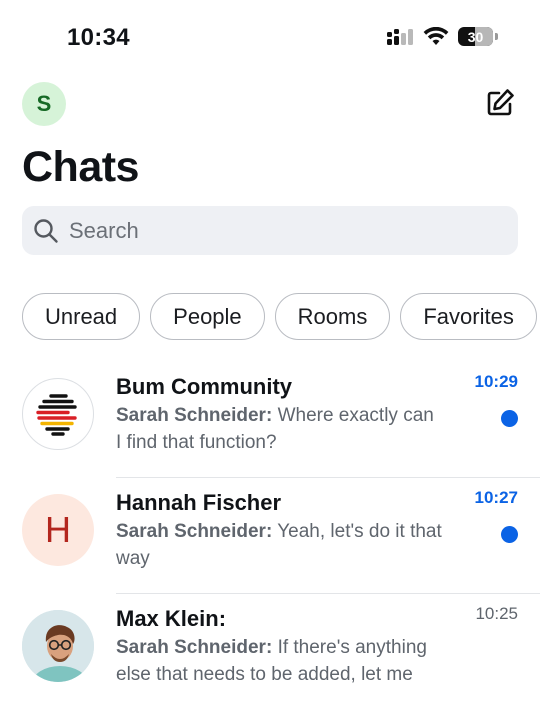  What do you see at coordinates (436, 36) in the screenshot?
I see `wifi-icon` at bounding box center [436, 36].